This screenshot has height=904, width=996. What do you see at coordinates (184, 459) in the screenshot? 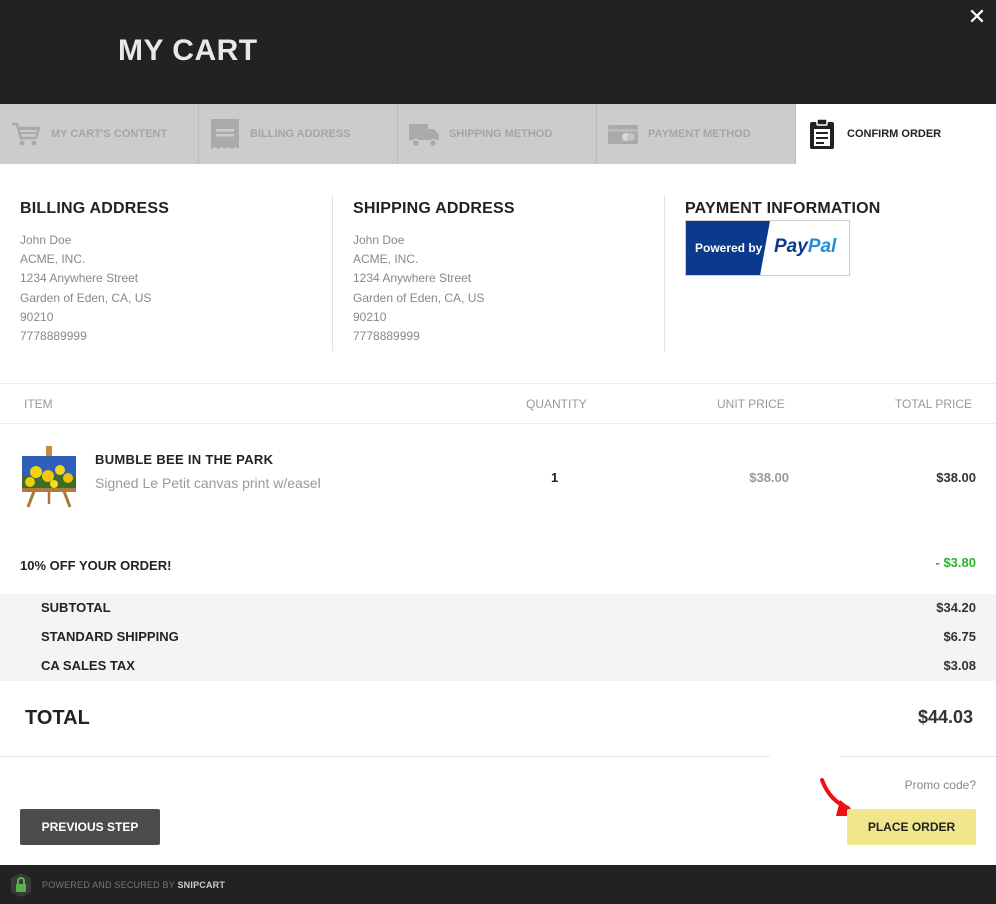
I see `item-name: BUMBLE BEE IN THE PARK` at bounding box center [184, 459].